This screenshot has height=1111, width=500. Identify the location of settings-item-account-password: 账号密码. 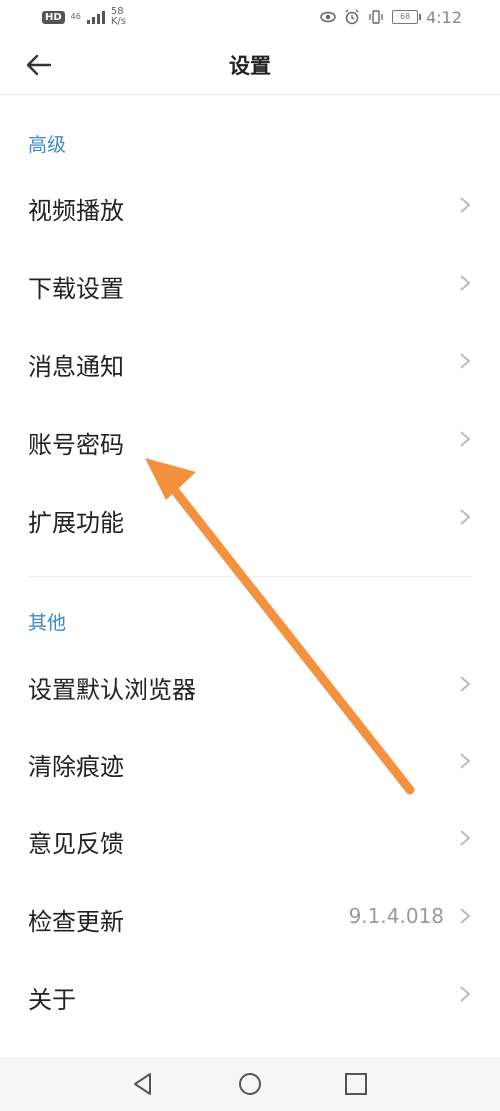
(250, 438).